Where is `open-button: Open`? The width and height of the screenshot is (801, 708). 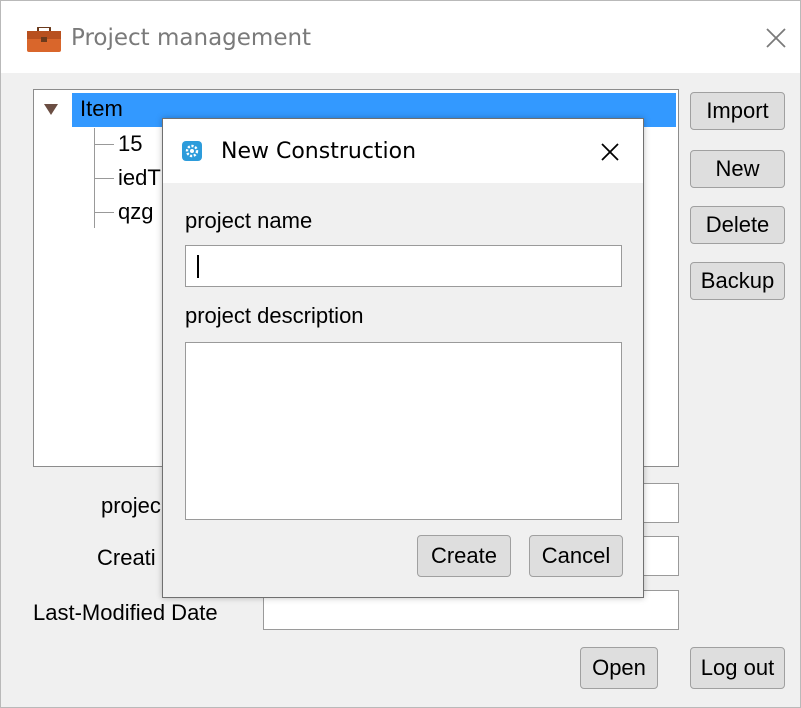 open-button: Open is located at coordinates (619, 668).